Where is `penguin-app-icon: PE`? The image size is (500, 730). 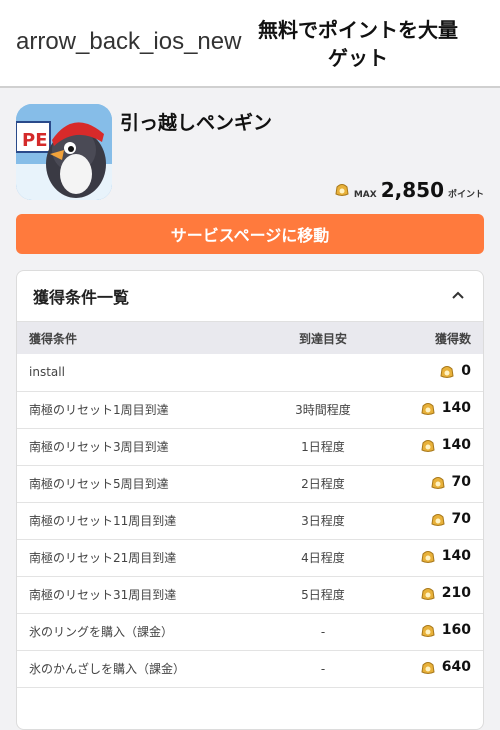 penguin-app-icon: PE is located at coordinates (64, 152).